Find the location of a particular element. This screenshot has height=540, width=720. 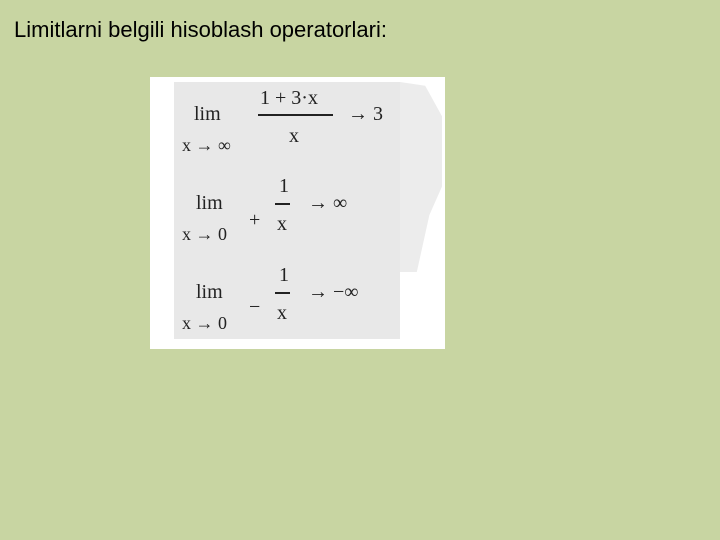

result: → −∞ is located at coordinates (333, 292).